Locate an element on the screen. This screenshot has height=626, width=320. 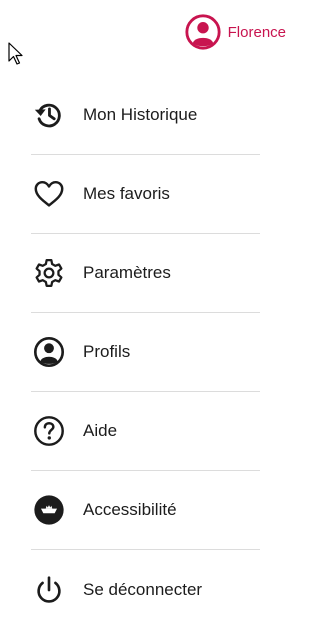
help-icon is located at coordinates (49, 431).